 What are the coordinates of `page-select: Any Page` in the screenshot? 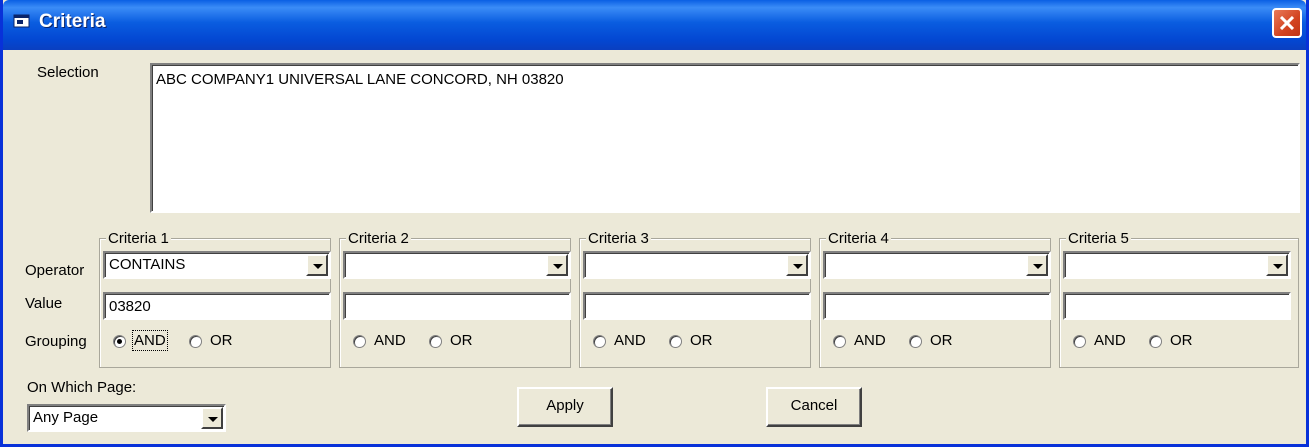 It's located at (126, 418).